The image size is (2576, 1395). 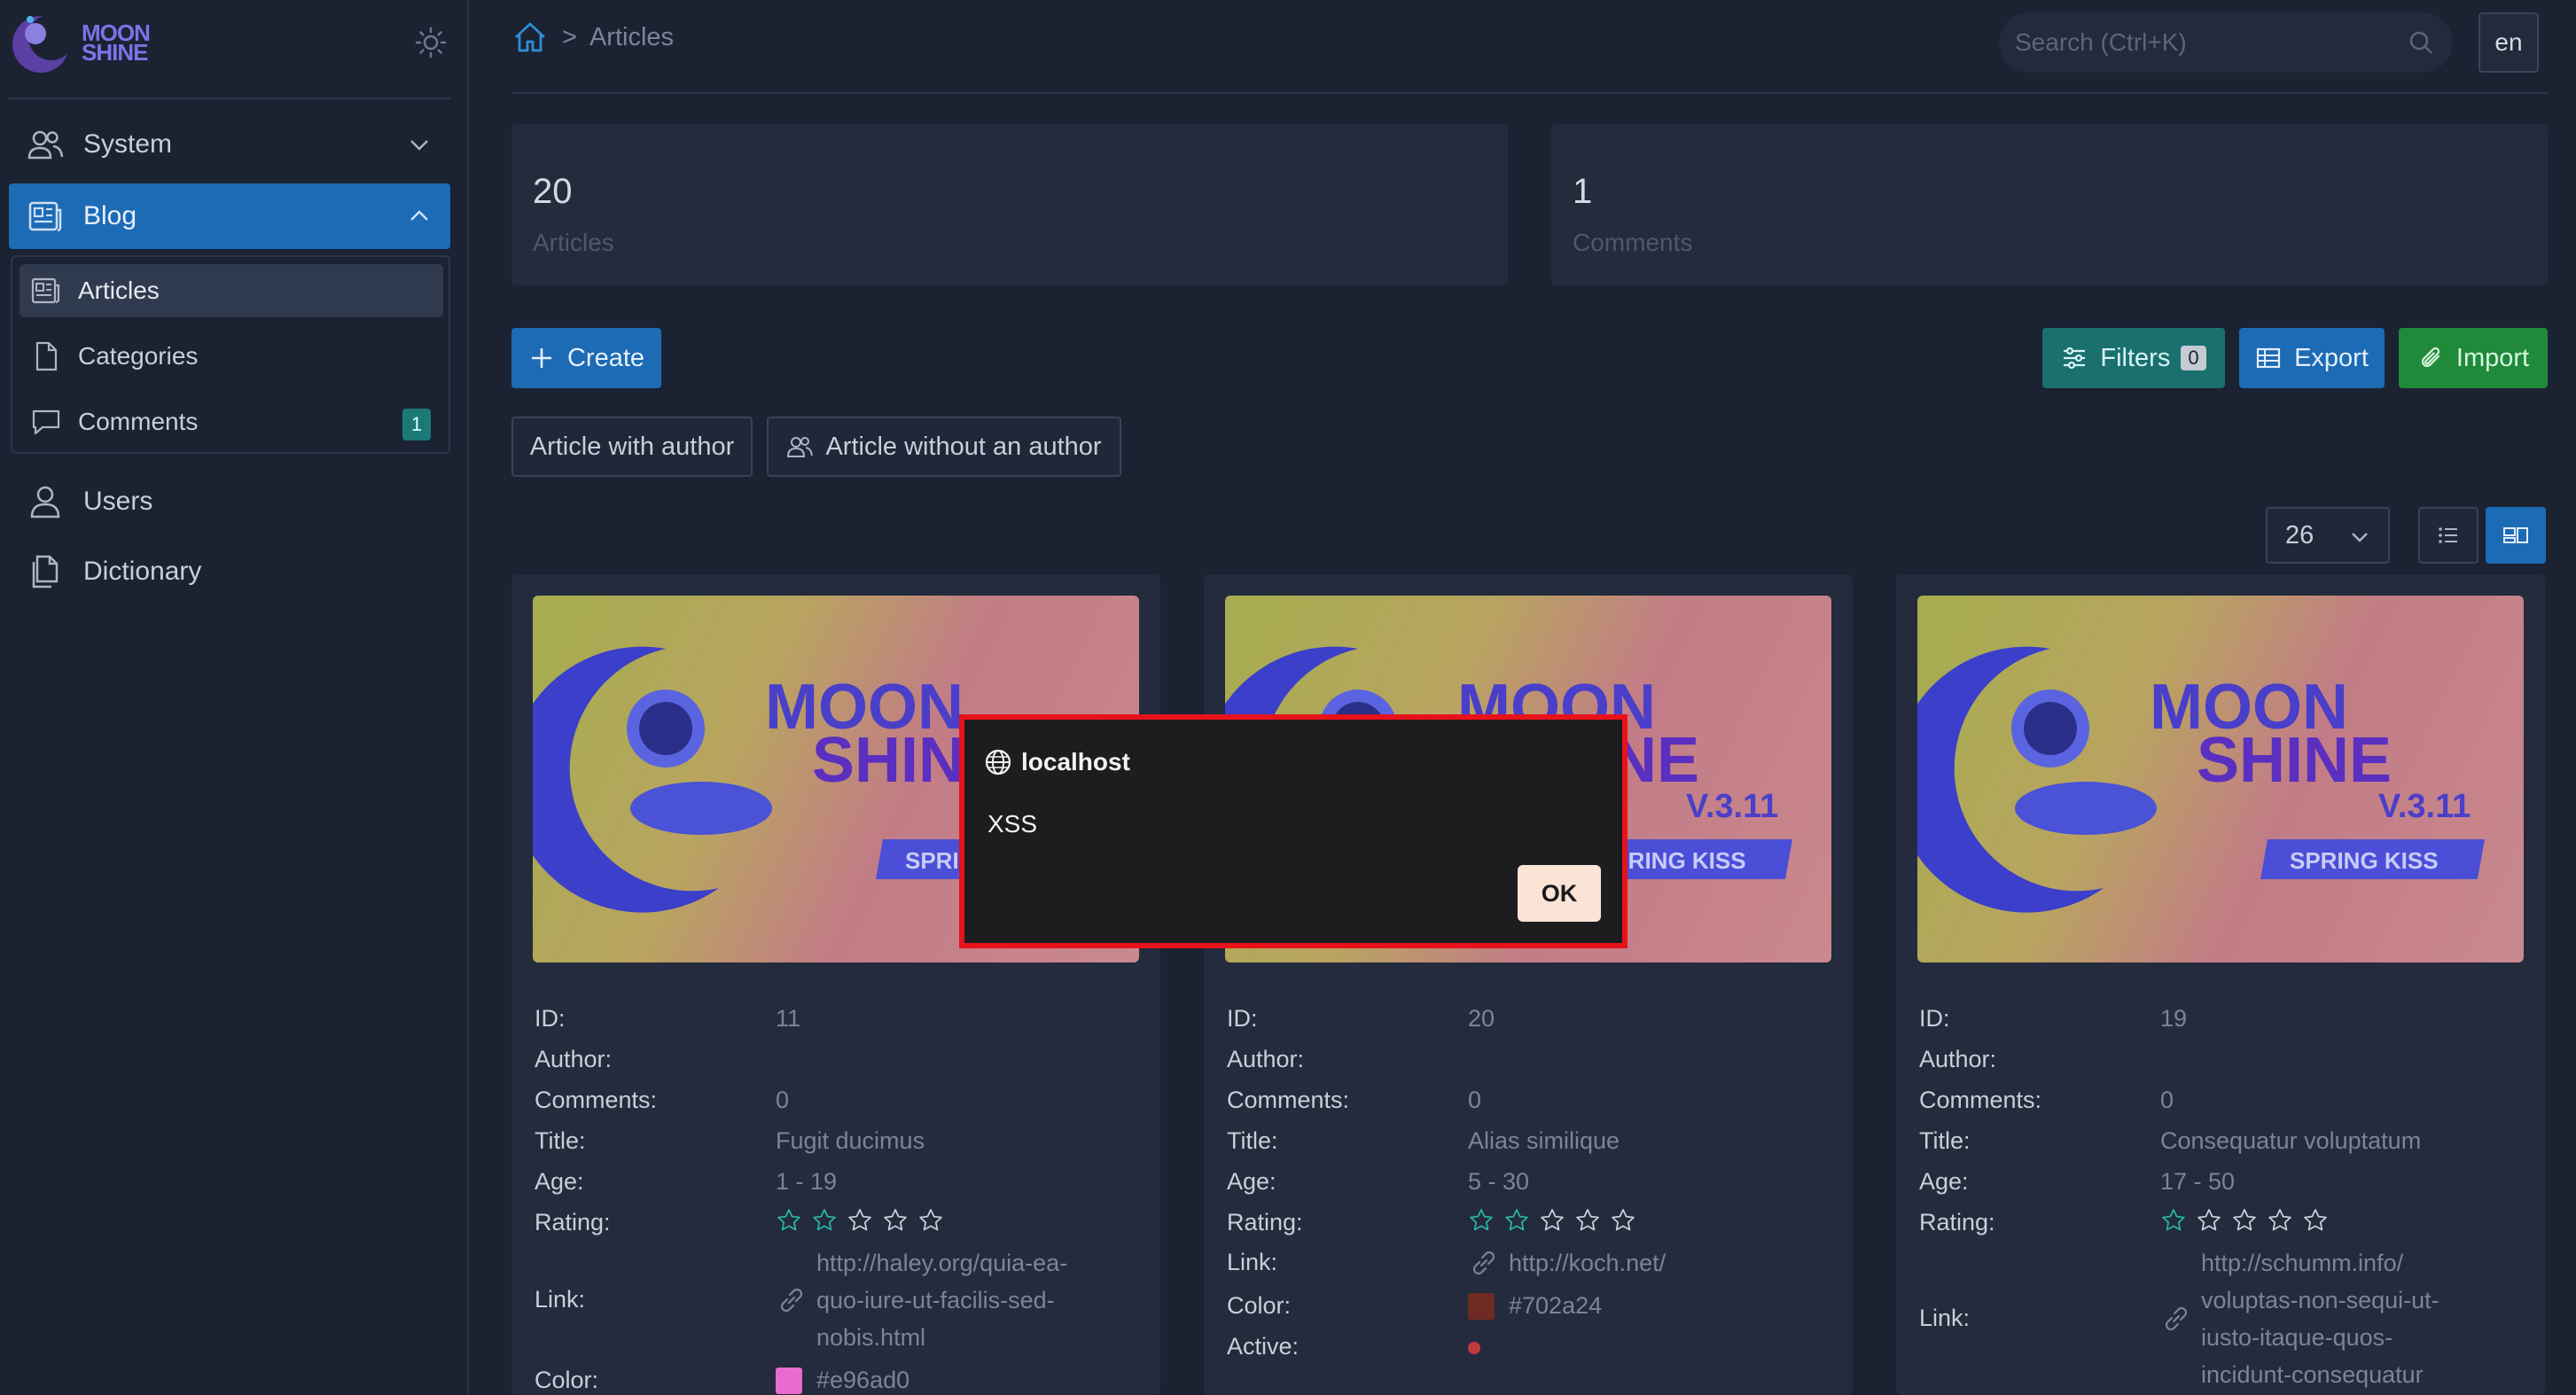 I want to click on home-icon, so click(x=530, y=37).